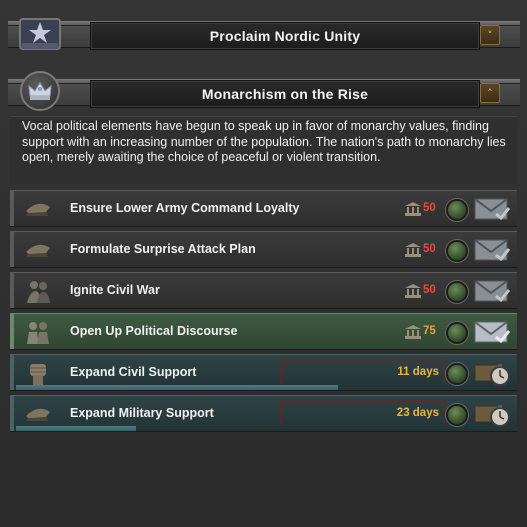  I want to click on decision-name: Ignite Civil War, so click(115, 290).